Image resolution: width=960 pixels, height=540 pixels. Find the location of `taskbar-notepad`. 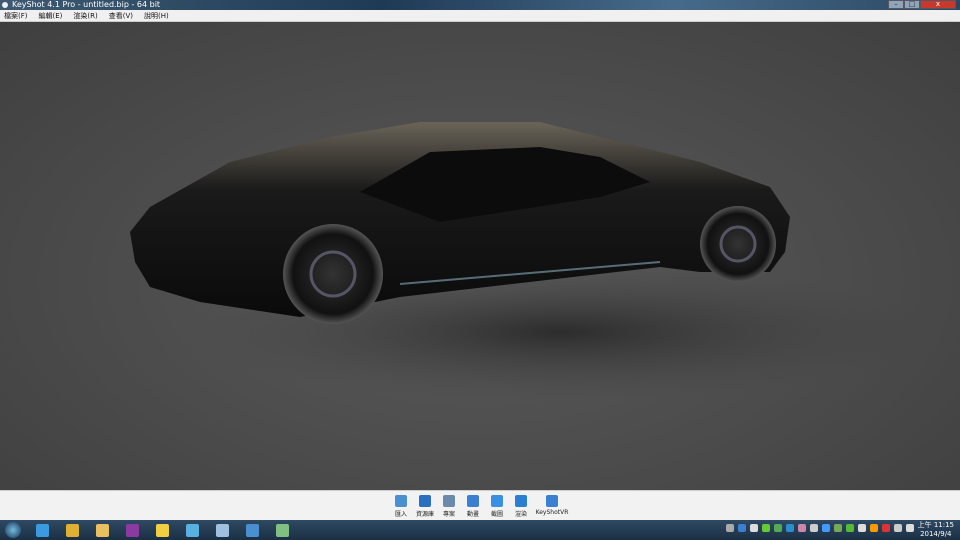

taskbar-notepad is located at coordinates (222, 530).